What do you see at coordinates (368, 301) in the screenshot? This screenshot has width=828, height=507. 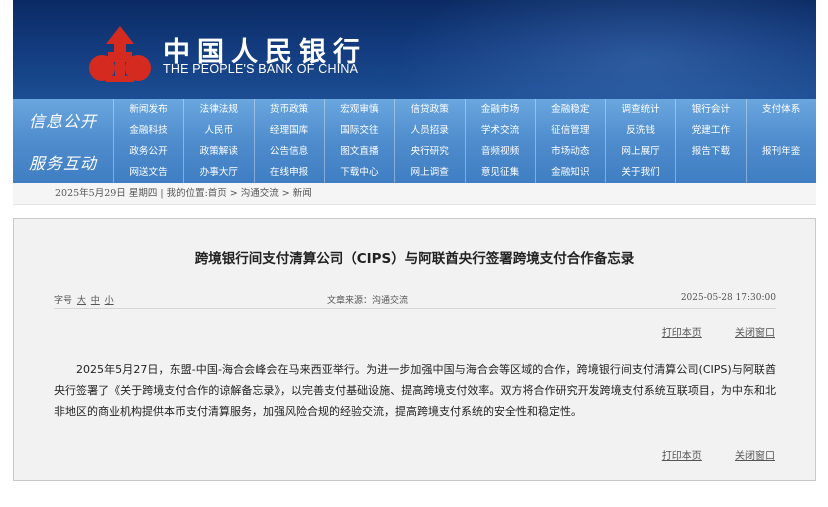 I see `article-source: 文章来源：沟通交流` at bounding box center [368, 301].